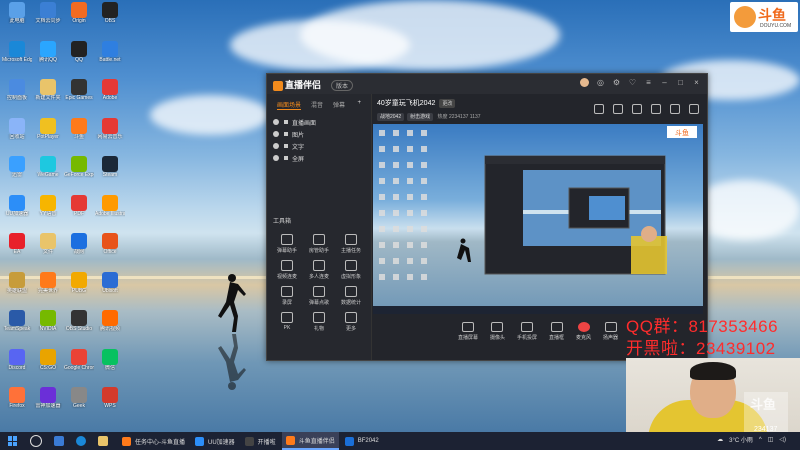 This screenshot has height=450, width=800. I want to click on desktop-icon: Battle.net, so click(110, 57).